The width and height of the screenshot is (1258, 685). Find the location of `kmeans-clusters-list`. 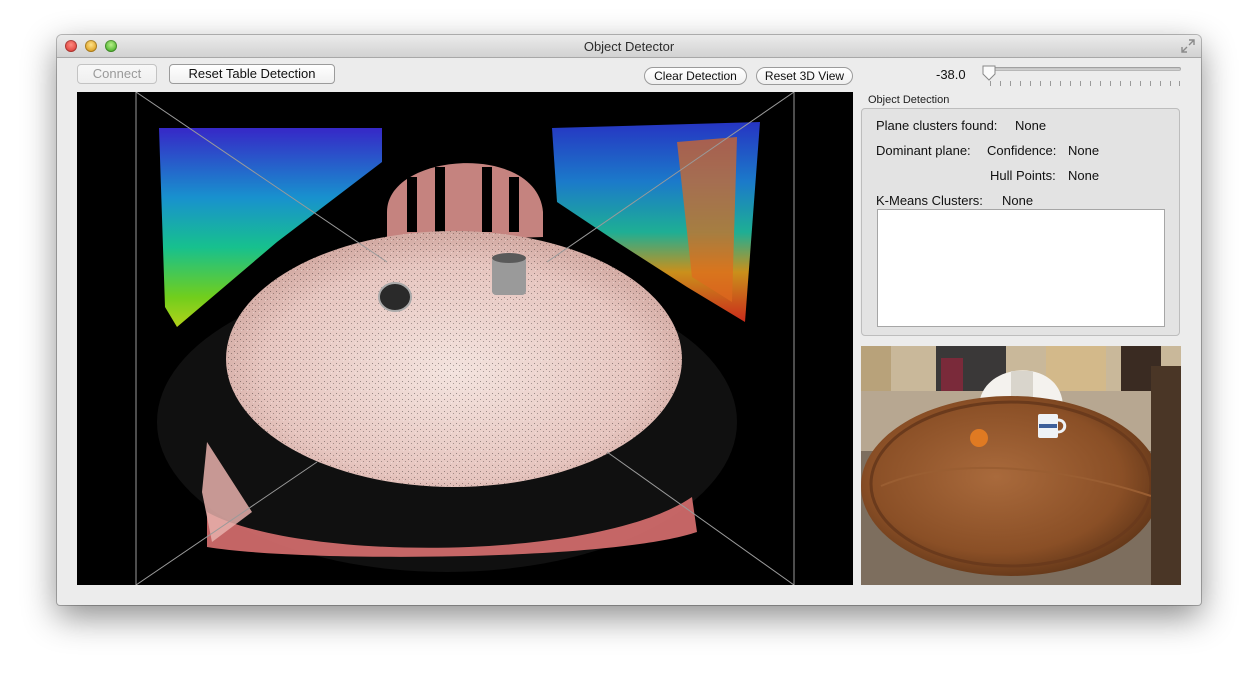

kmeans-clusters-list is located at coordinates (1021, 268).